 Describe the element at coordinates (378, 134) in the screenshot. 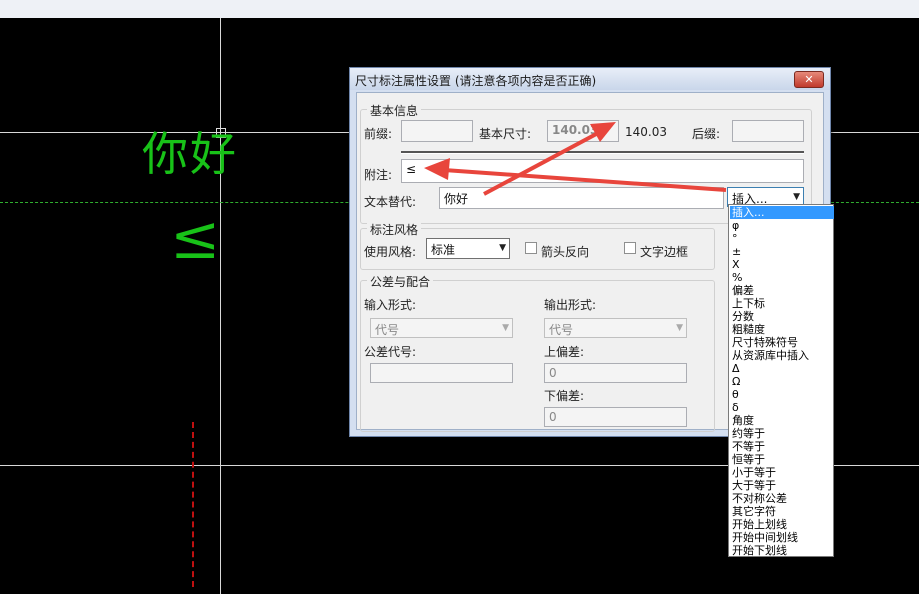

I see `prefix-label: 前缀:` at that location.